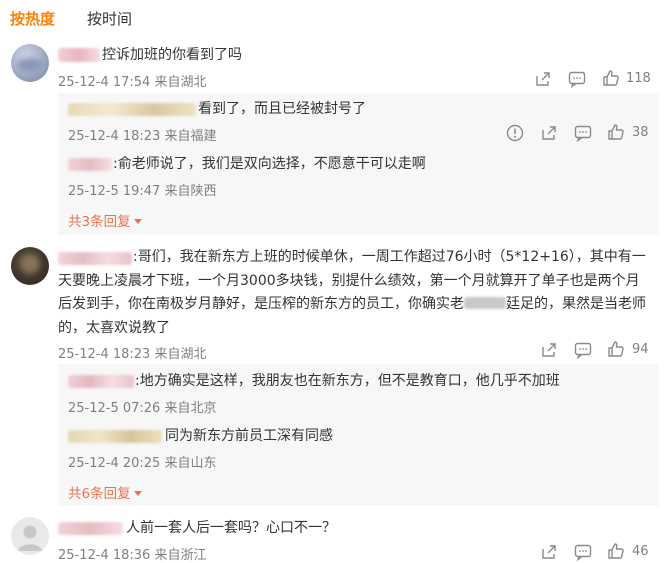 This screenshot has width=667, height=563. Describe the element at coordinates (231, 528) in the screenshot. I see `comment-text: 人前一套人后一套吗？心口不一？` at that location.